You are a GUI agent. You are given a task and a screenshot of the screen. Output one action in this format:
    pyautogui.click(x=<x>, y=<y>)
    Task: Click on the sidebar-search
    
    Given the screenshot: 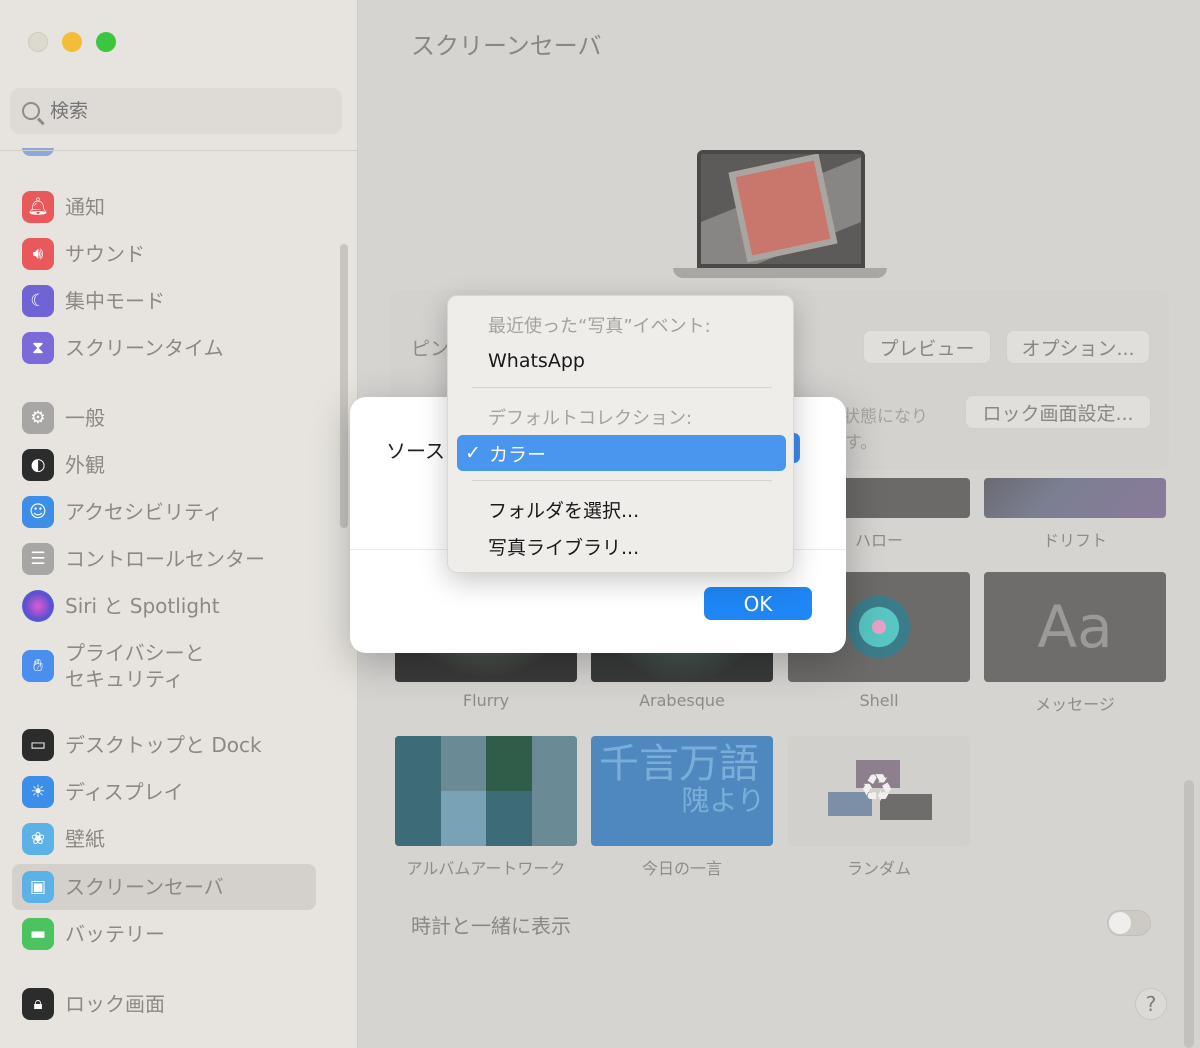 What is the action you would take?
    pyautogui.click(x=176, y=111)
    